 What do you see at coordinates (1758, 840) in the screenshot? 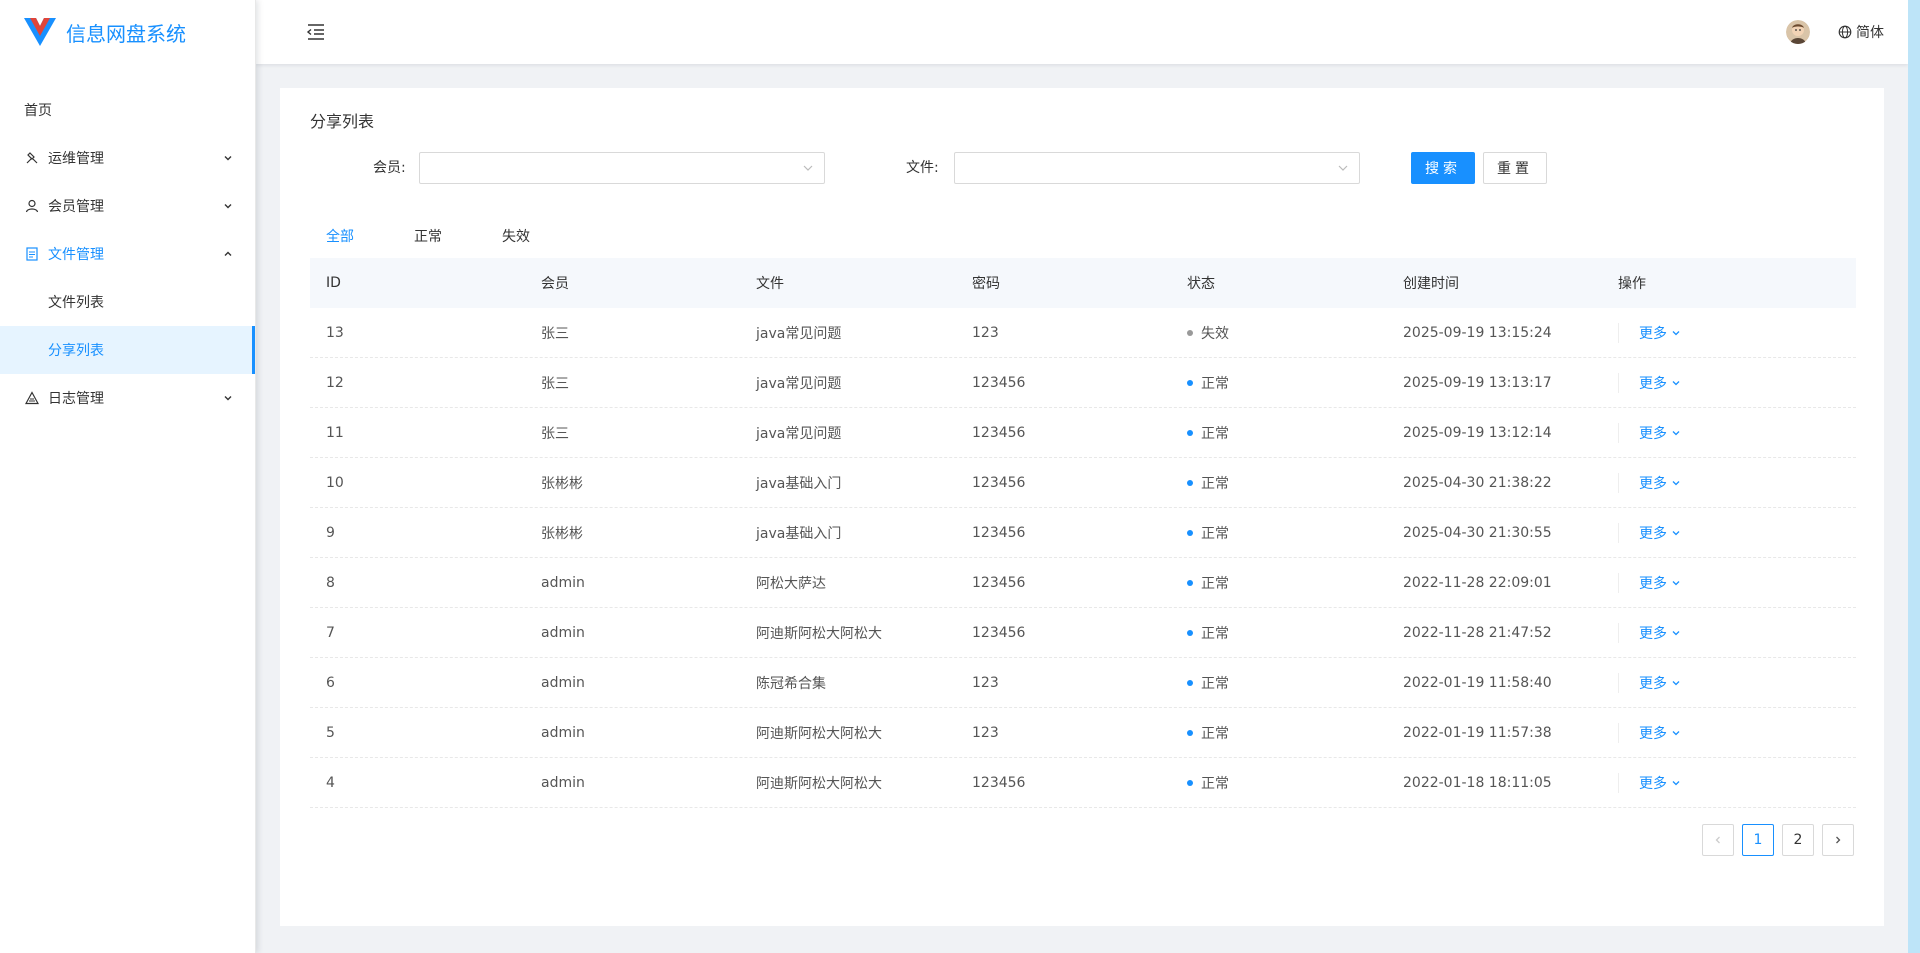
I see `page-button: 1` at bounding box center [1758, 840].